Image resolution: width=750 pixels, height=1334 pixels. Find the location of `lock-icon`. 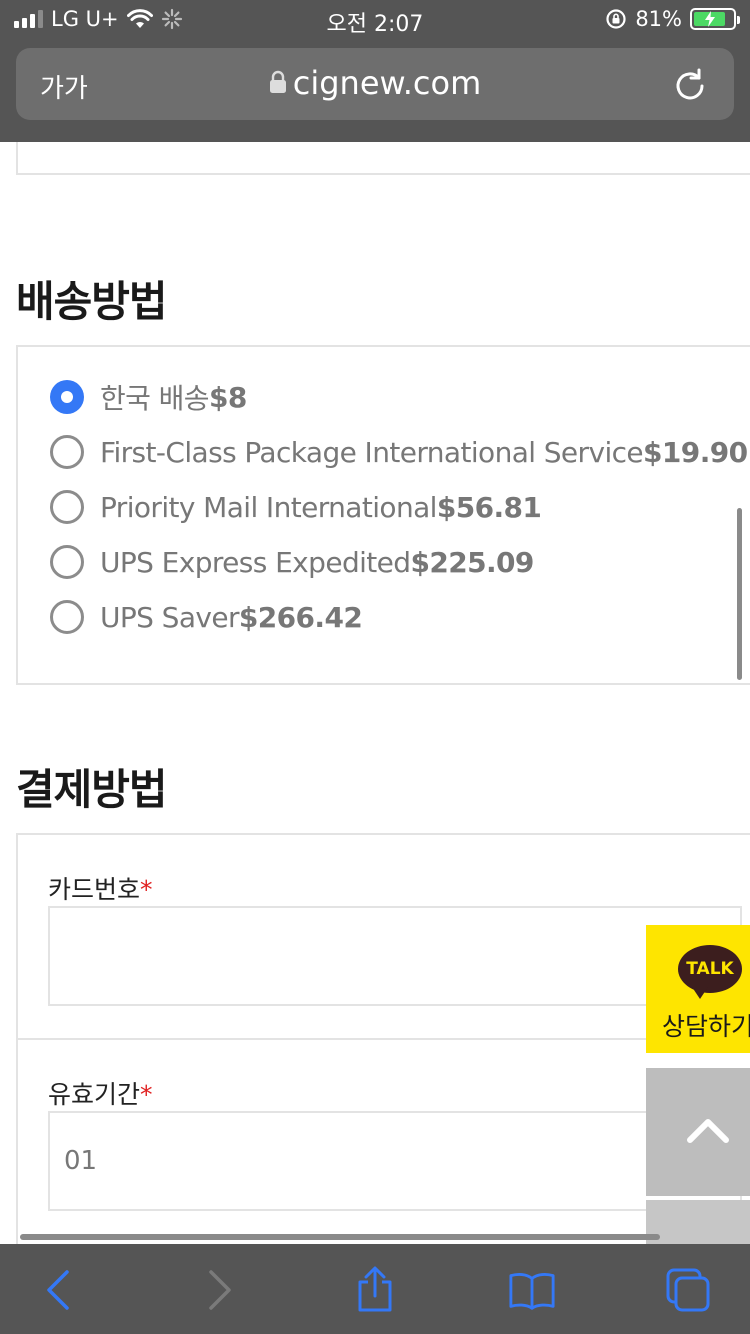

lock-icon is located at coordinates (277, 81).